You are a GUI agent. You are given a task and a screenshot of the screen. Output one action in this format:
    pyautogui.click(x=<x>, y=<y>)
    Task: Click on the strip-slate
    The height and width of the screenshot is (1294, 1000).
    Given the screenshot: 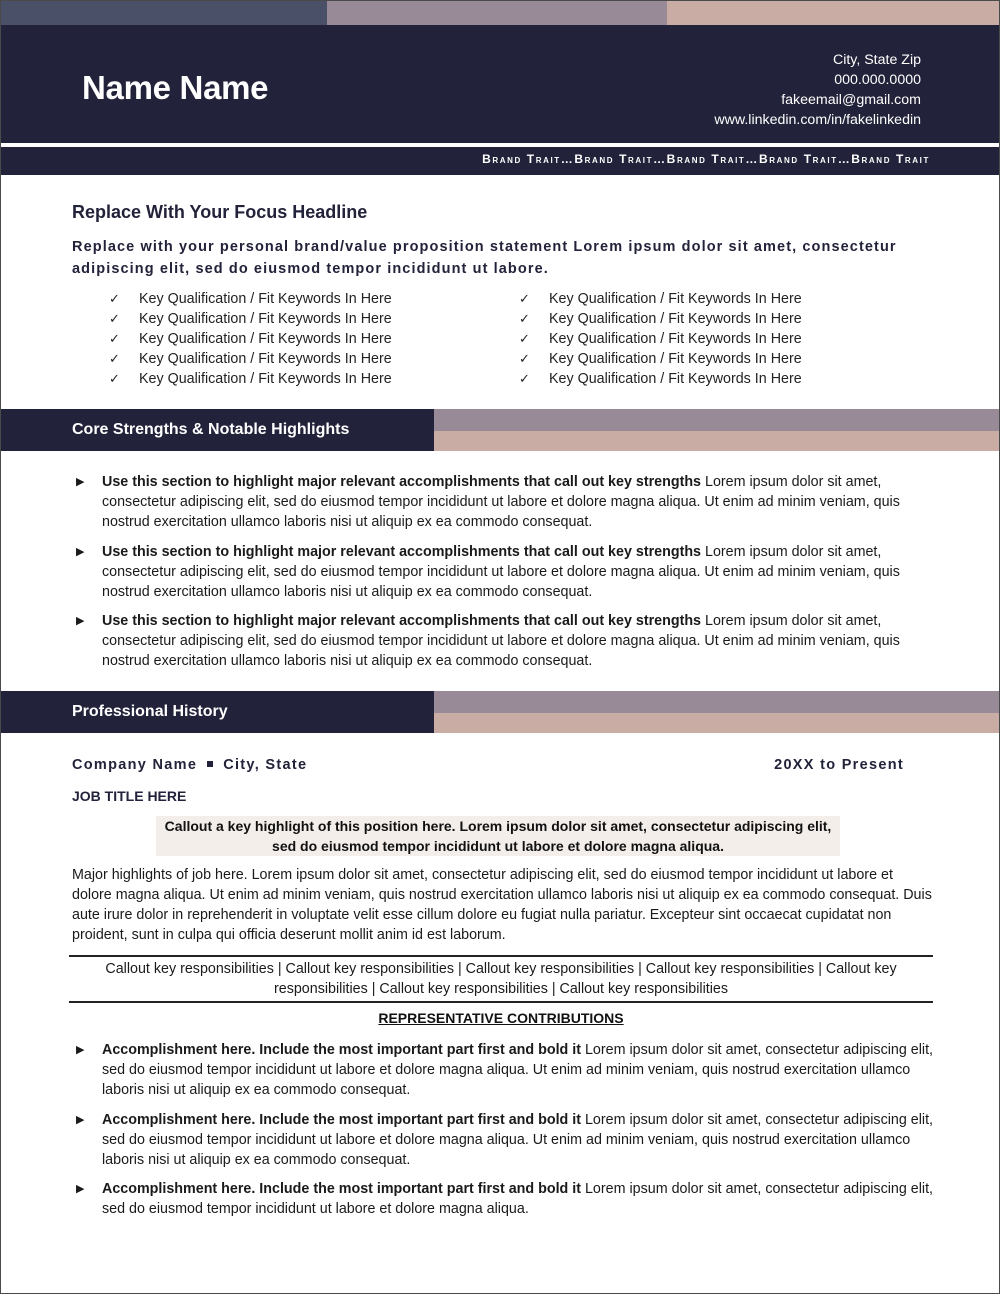 What is the action you would take?
    pyautogui.click(x=164, y=13)
    